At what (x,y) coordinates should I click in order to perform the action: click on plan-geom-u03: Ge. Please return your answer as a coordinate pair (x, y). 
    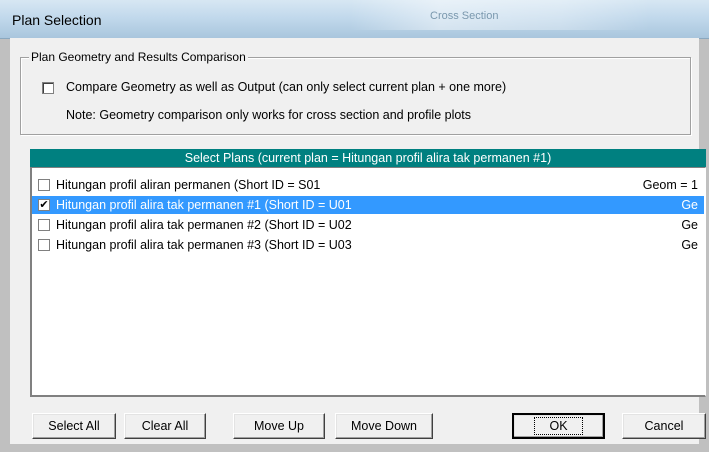
    Looking at the image, I should click on (689, 245).